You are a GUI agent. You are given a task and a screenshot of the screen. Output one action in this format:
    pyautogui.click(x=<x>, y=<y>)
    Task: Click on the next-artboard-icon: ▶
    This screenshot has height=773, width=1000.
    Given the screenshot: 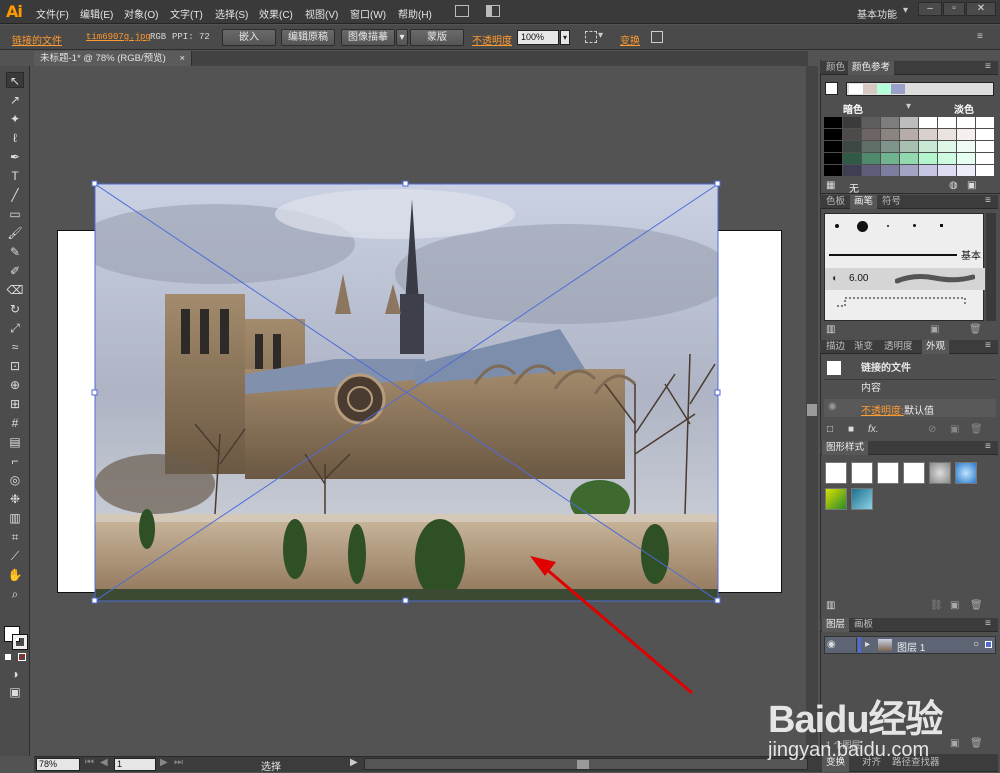 What is the action you would take?
    pyautogui.click(x=164, y=762)
    